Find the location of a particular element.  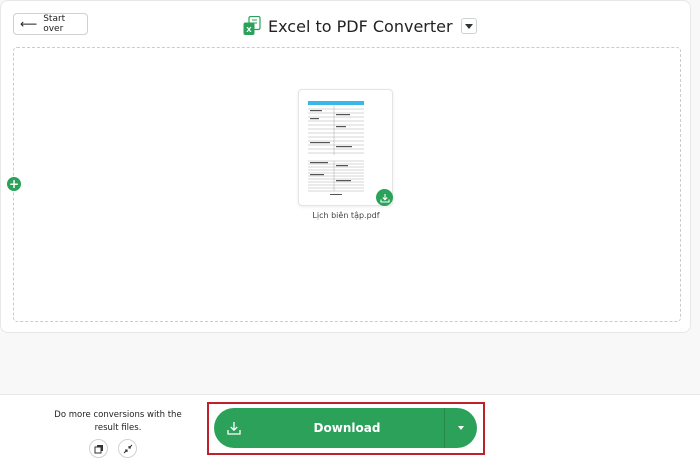

add-file-button: + is located at coordinates (14, 184).